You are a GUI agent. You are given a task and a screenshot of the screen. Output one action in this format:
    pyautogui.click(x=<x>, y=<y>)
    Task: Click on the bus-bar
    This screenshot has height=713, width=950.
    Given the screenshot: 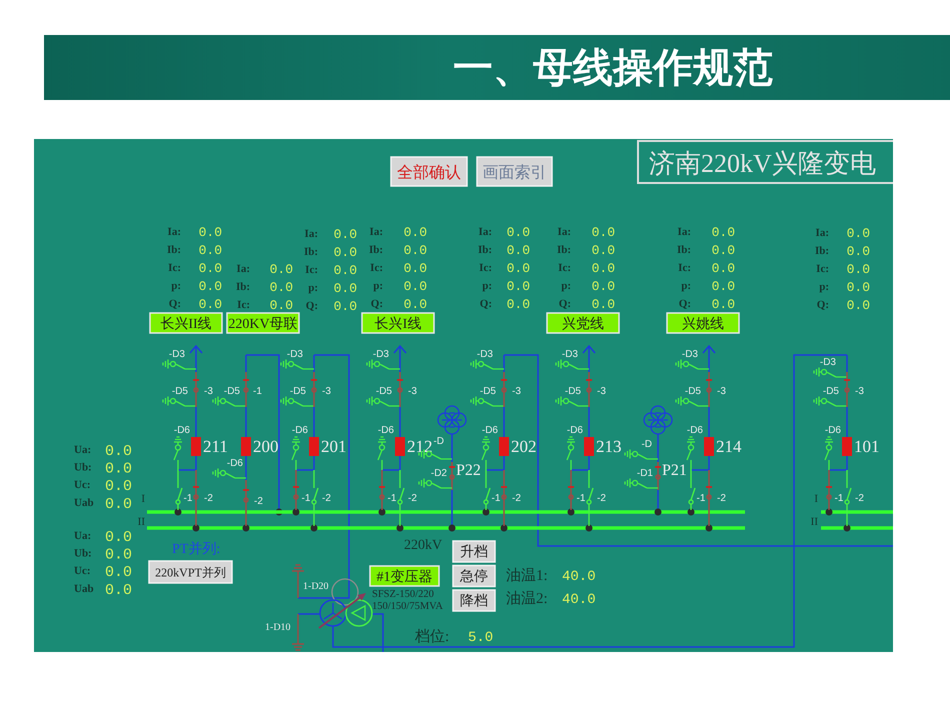 What is the action you would take?
    pyautogui.click(x=857, y=528)
    